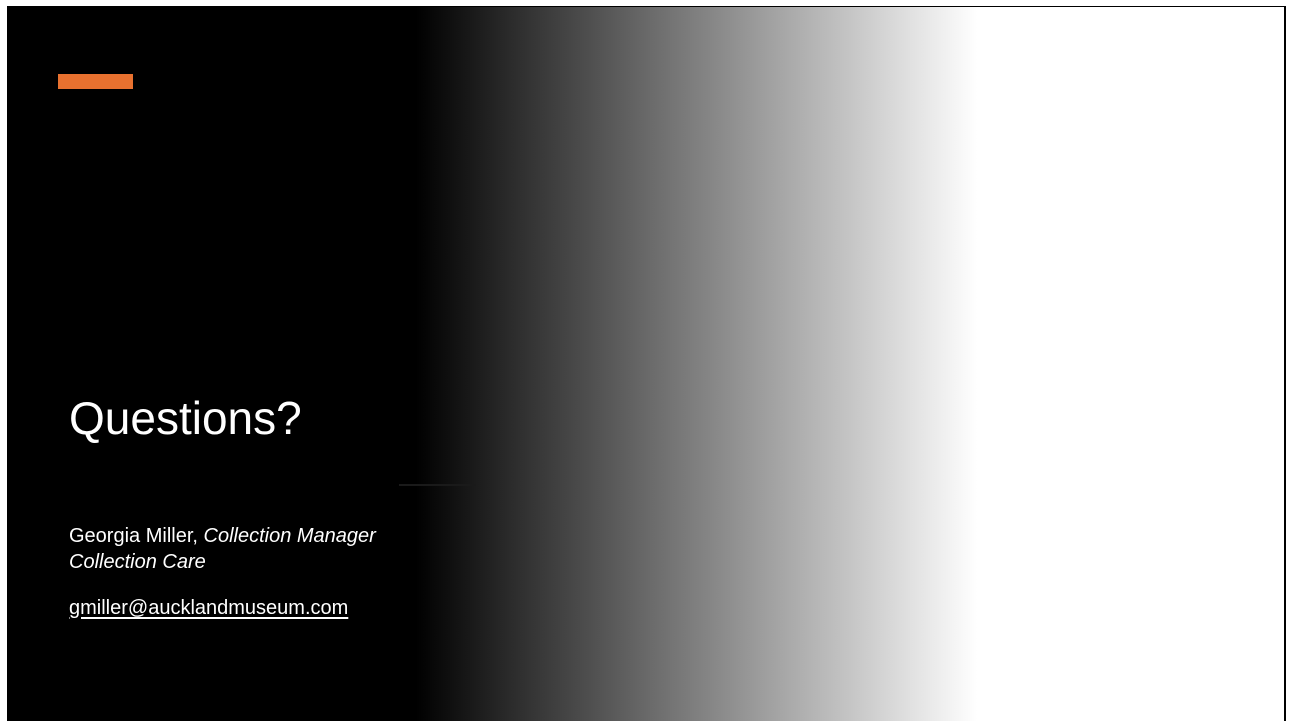 This screenshot has height=721, width=1291. I want to click on title-divider-line, so click(437, 485).